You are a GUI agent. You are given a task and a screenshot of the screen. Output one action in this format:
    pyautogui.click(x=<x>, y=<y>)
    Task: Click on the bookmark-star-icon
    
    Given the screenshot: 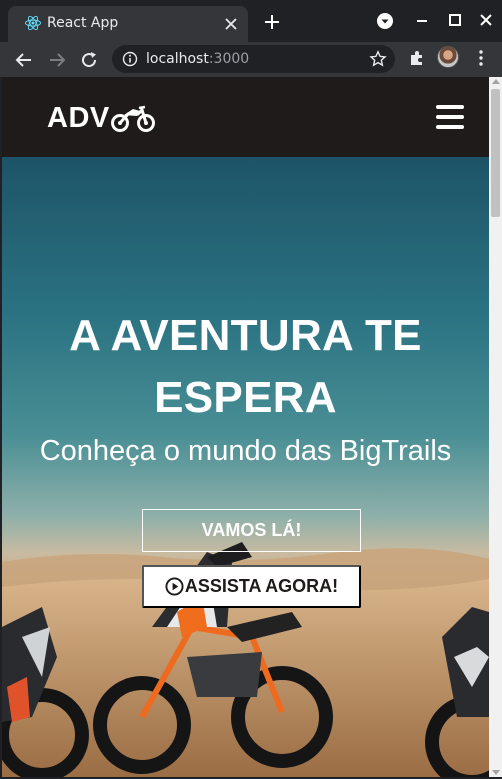 What is the action you would take?
    pyautogui.click(x=378, y=59)
    